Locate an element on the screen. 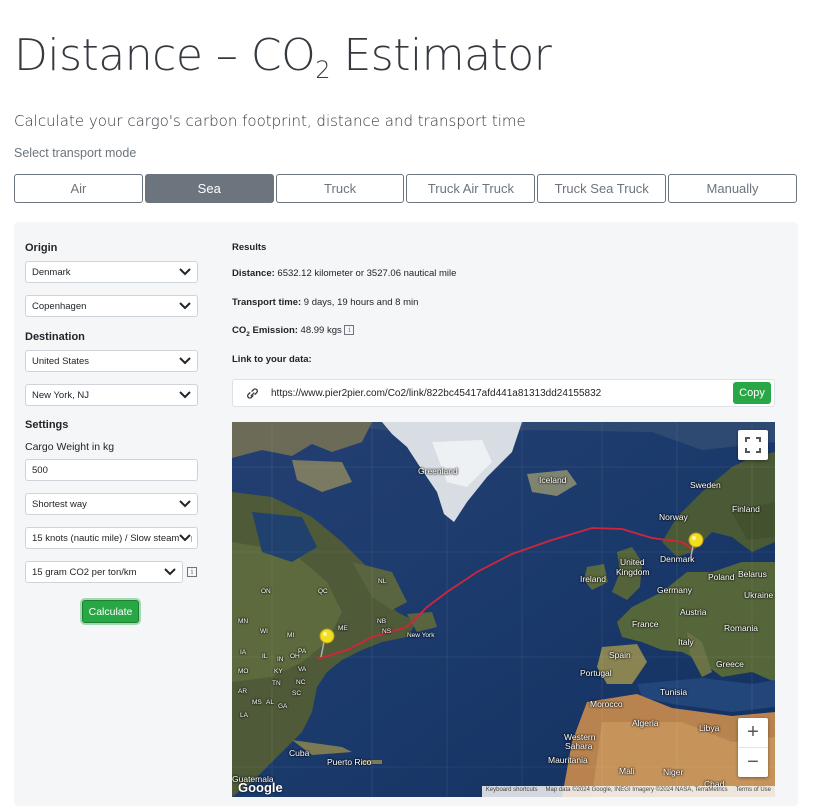 This screenshot has width=814, height=806. map-label: Austria is located at coordinates (693, 612).